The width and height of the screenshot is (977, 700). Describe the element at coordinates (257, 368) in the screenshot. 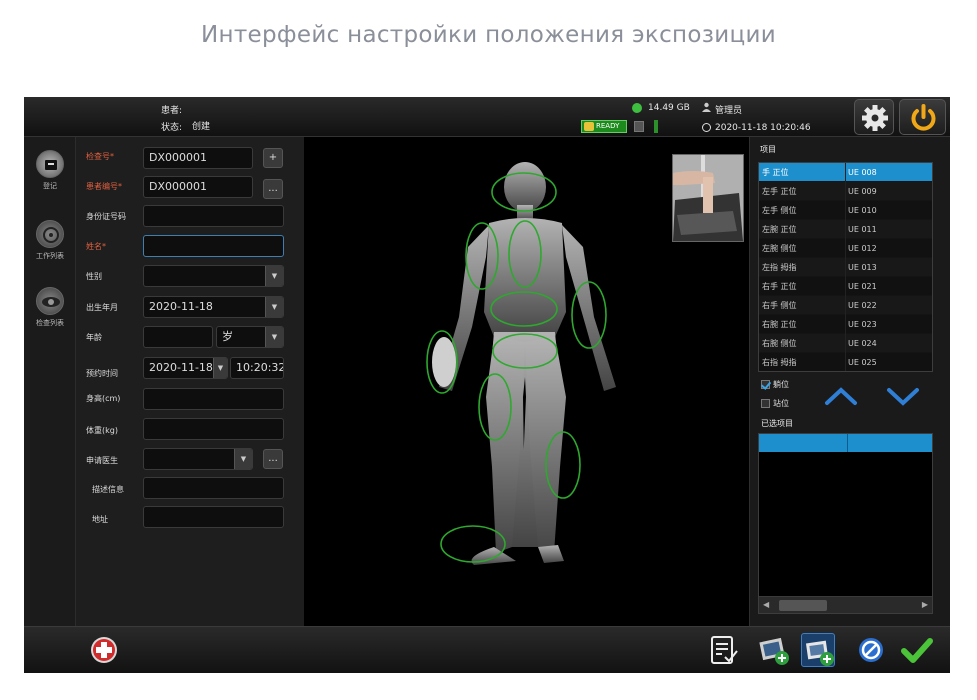

I see `appt-time-field: 10:20:32` at that location.